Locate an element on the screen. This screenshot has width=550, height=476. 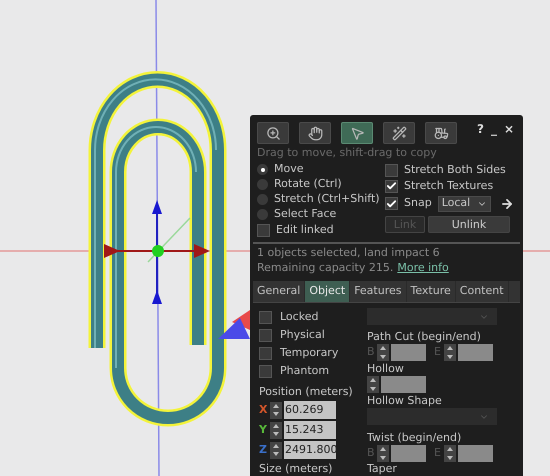
window-control: × is located at coordinates (509, 129).